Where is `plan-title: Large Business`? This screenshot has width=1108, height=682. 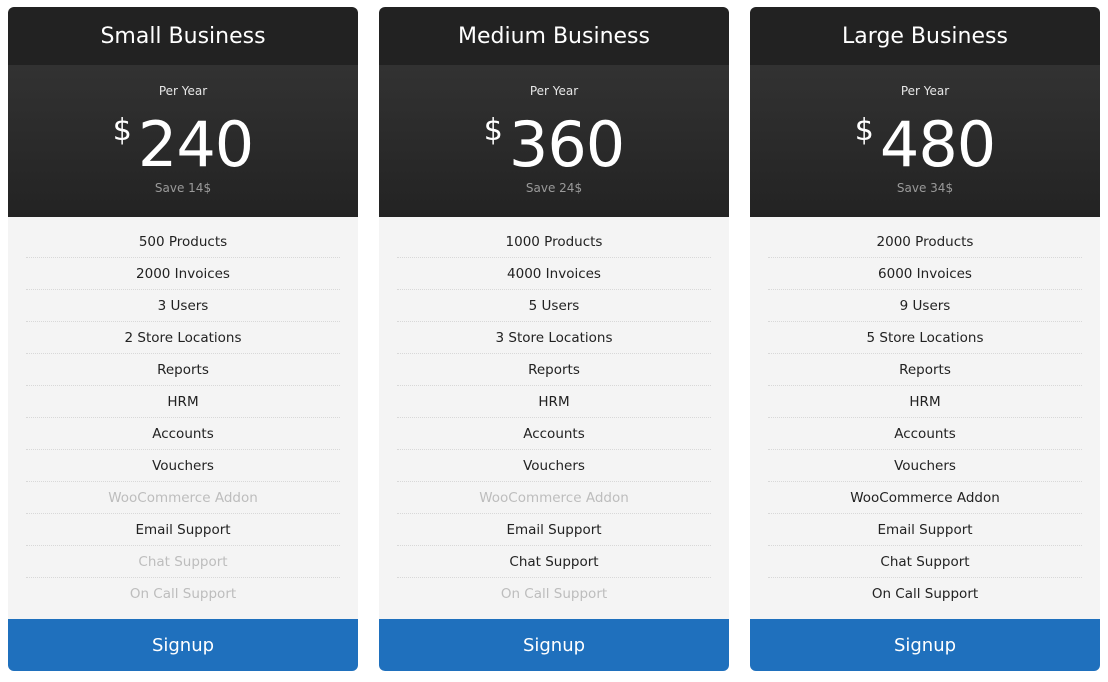 plan-title: Large Business is located at coordinates (925, 36).